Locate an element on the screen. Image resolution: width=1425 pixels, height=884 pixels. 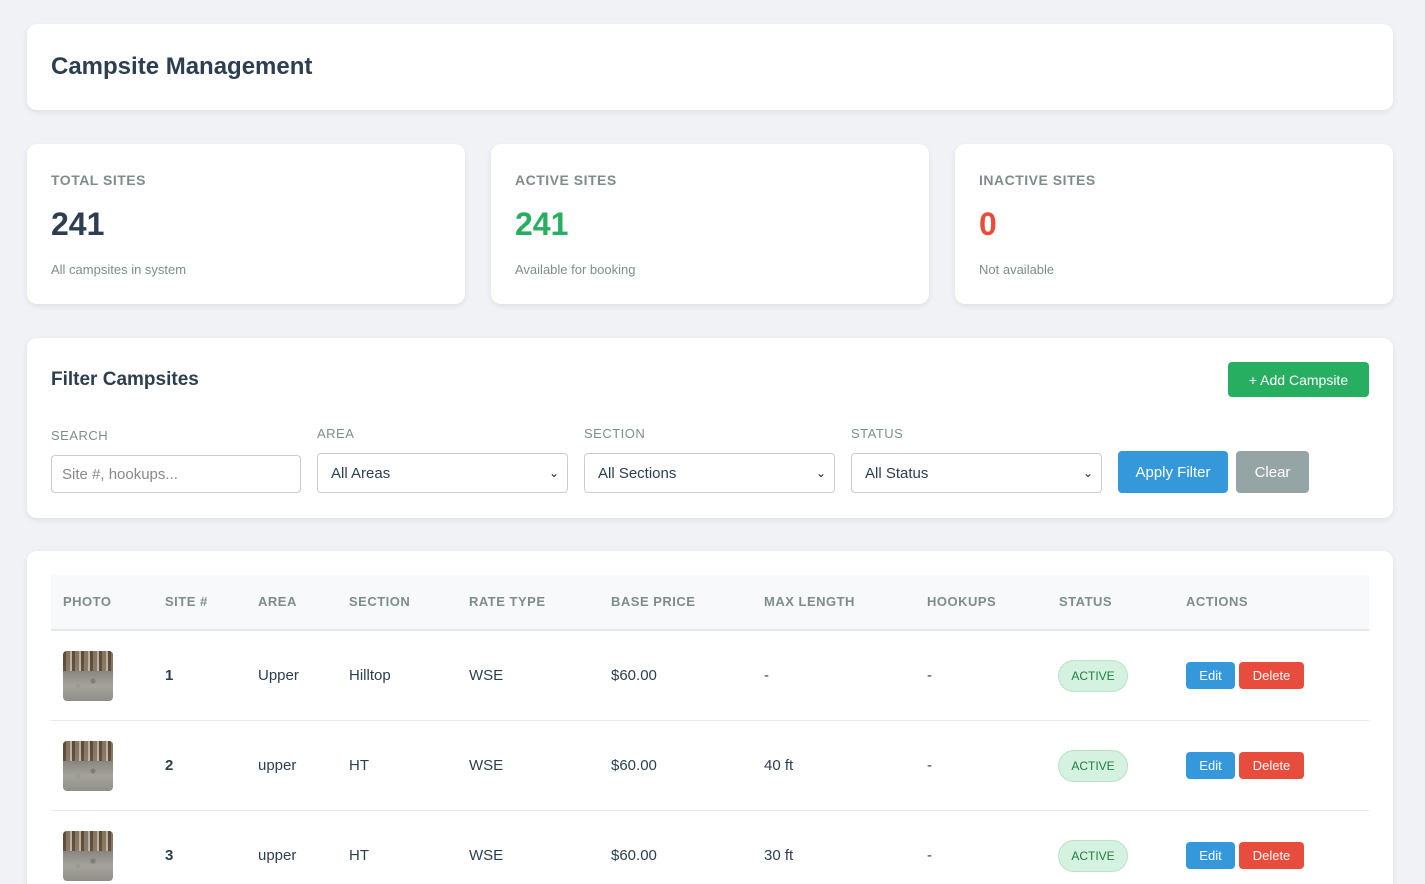
add-campsite-button: + Add Campsite is located at coordinates (1298, 379).